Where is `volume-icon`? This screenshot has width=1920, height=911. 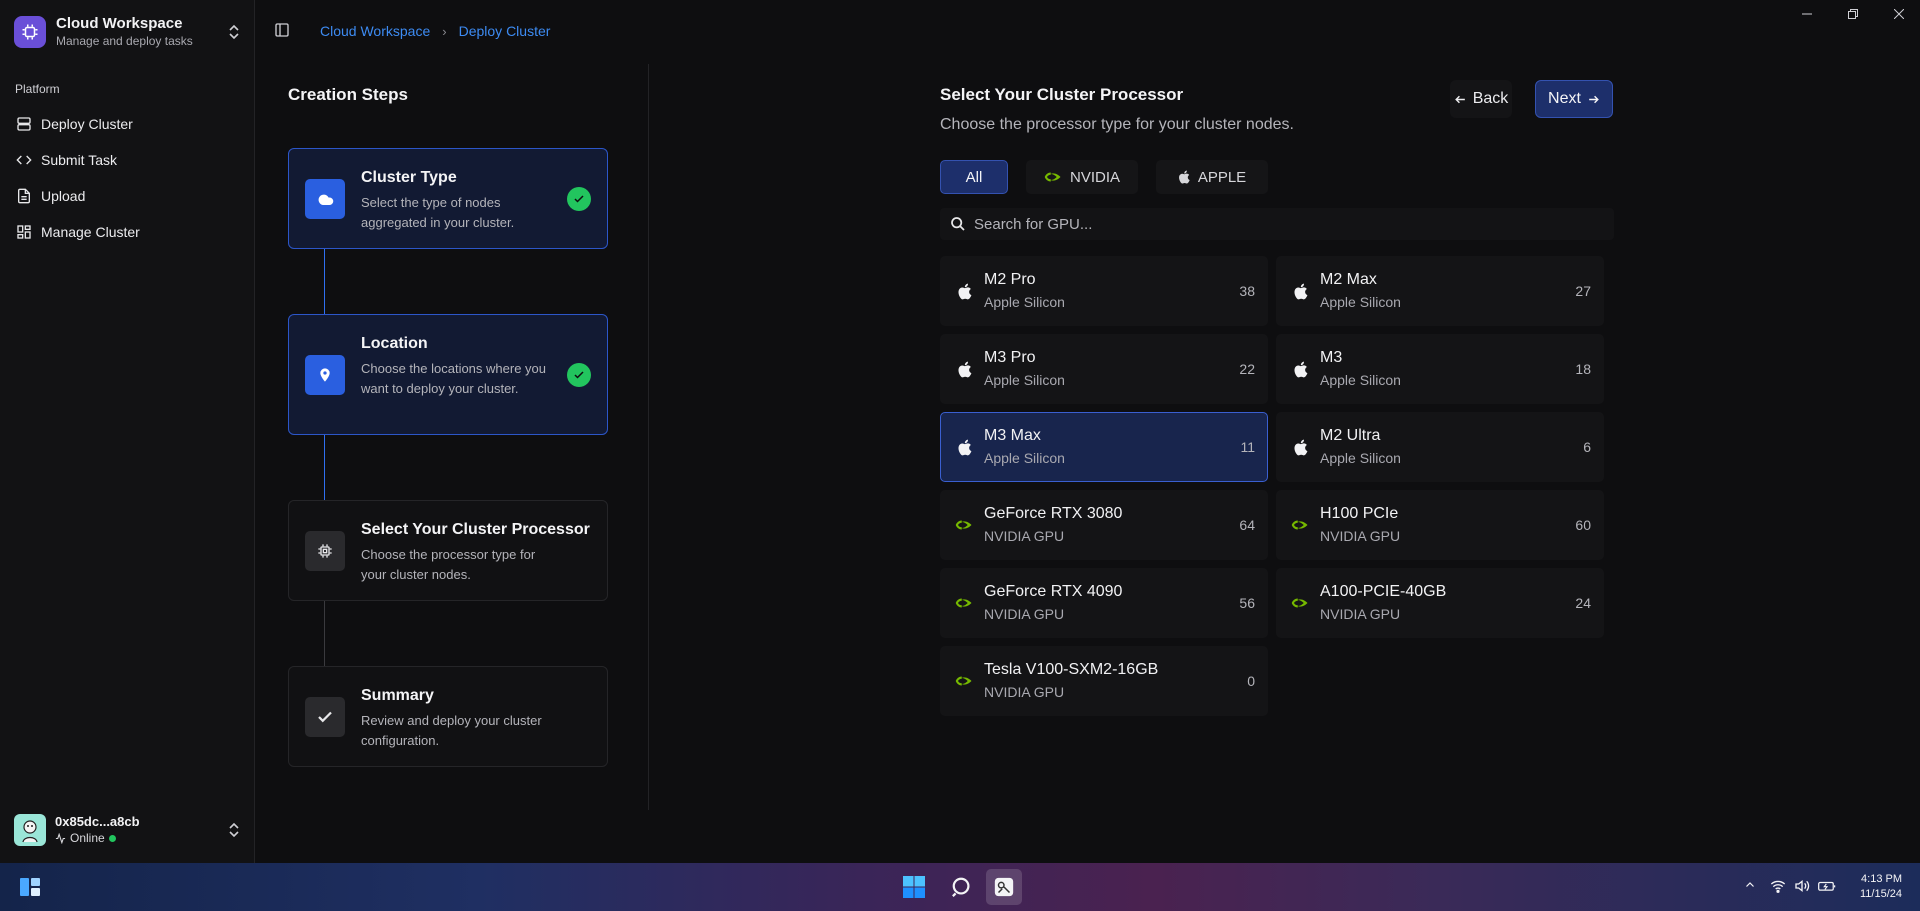 volume-icon is located at coordinates (1802, 887).